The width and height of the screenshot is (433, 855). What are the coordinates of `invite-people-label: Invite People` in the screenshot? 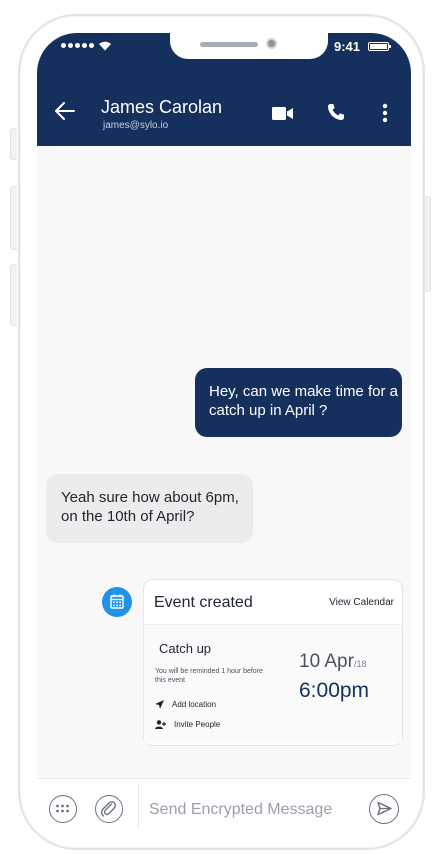 It's located at (197, 724).